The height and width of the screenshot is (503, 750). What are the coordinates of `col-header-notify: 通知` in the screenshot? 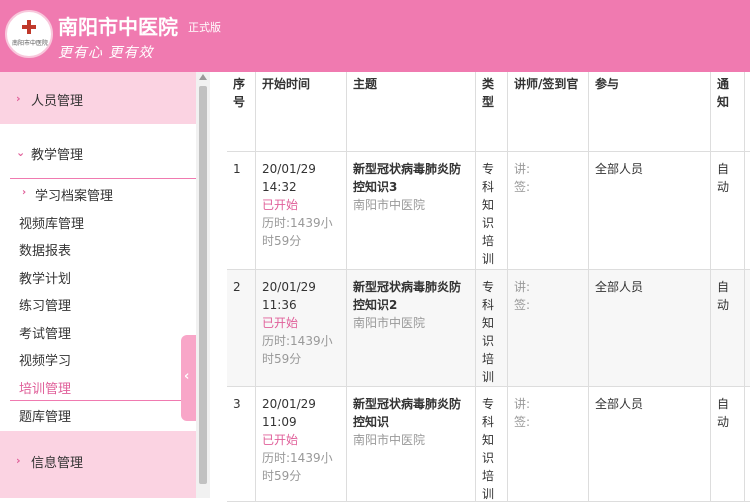 It's located at (728, 111).